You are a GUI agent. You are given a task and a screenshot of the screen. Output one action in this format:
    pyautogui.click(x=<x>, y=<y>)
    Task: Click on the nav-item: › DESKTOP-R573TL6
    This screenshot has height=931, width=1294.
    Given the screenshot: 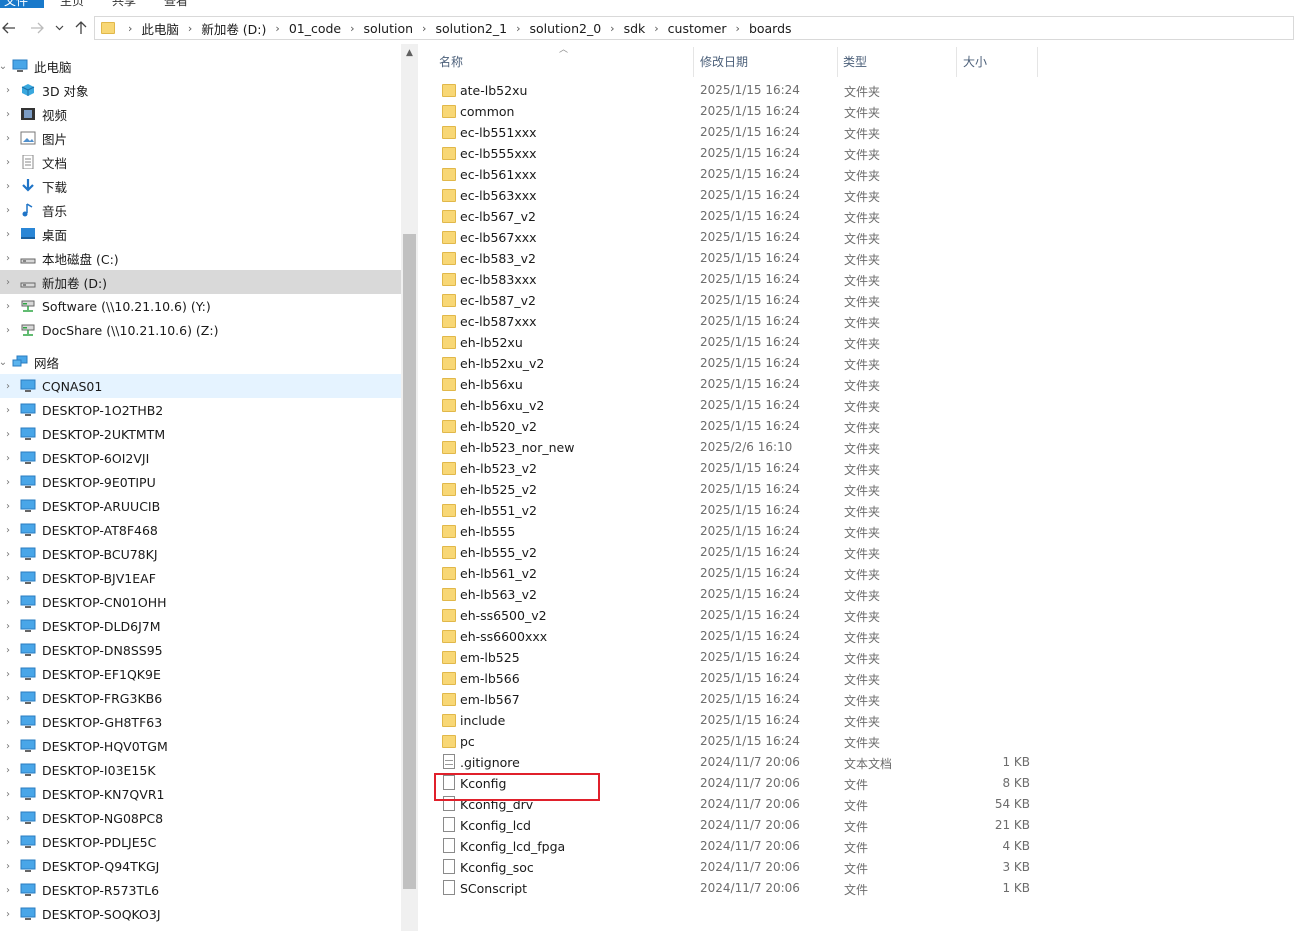 What is the action you would take?
    pyautogui.click(x=200, y=890)
    